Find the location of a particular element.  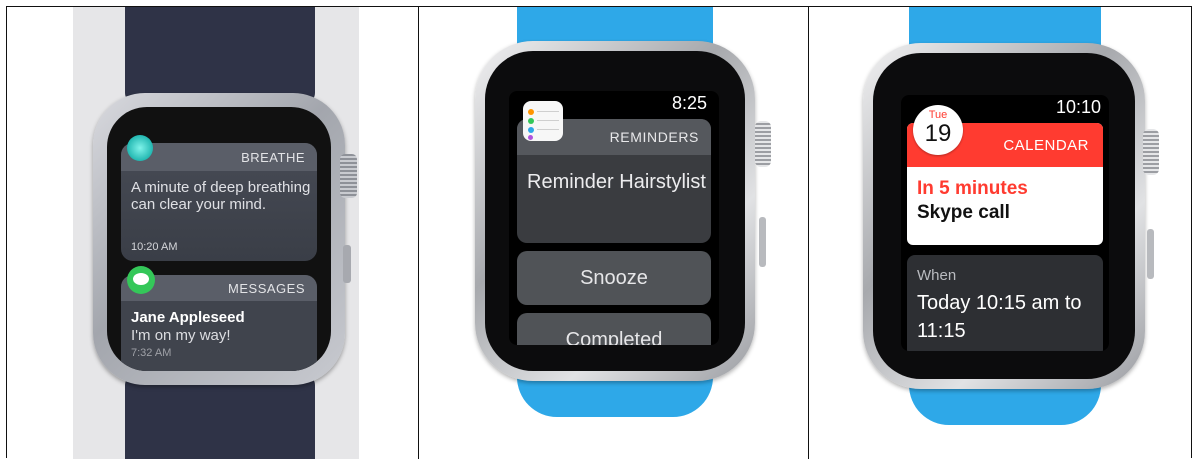

messages-app-icon is located at coordinates (141, 280).